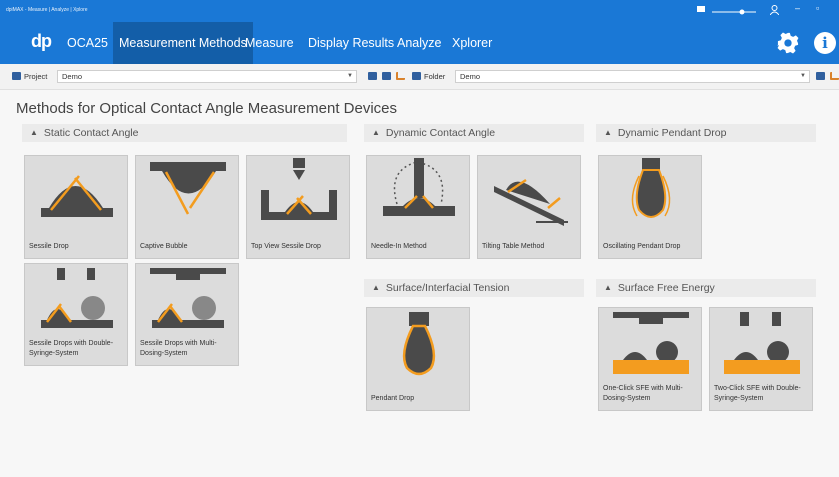 Image resolution: width=839 pixels, height=477 pixels. I want to click on card-label: Two-Click SFE with Double-Syringe-System, so click(757, 393).